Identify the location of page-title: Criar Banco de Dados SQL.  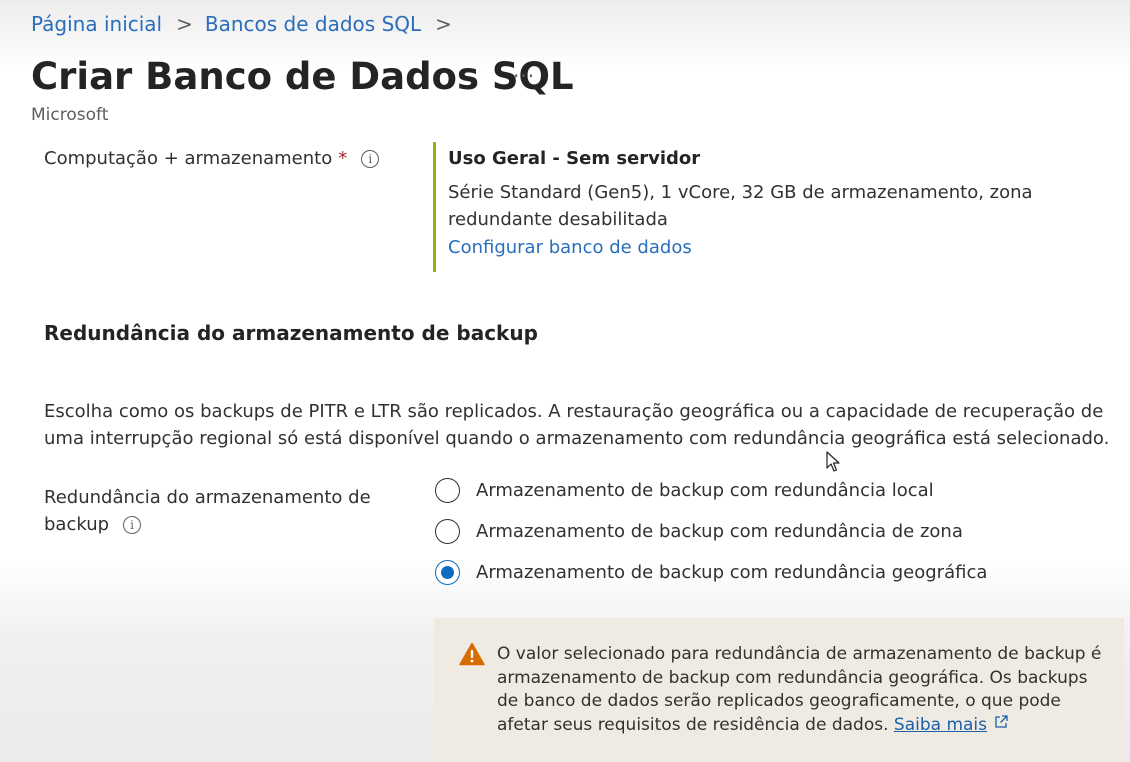
(302, 76).